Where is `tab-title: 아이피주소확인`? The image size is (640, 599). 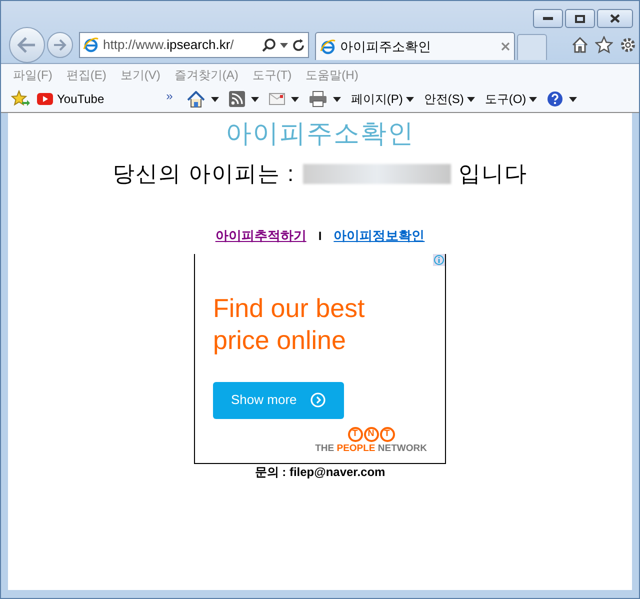 tab-title: 아이피주소확인 is located at coordinates (386, 47).